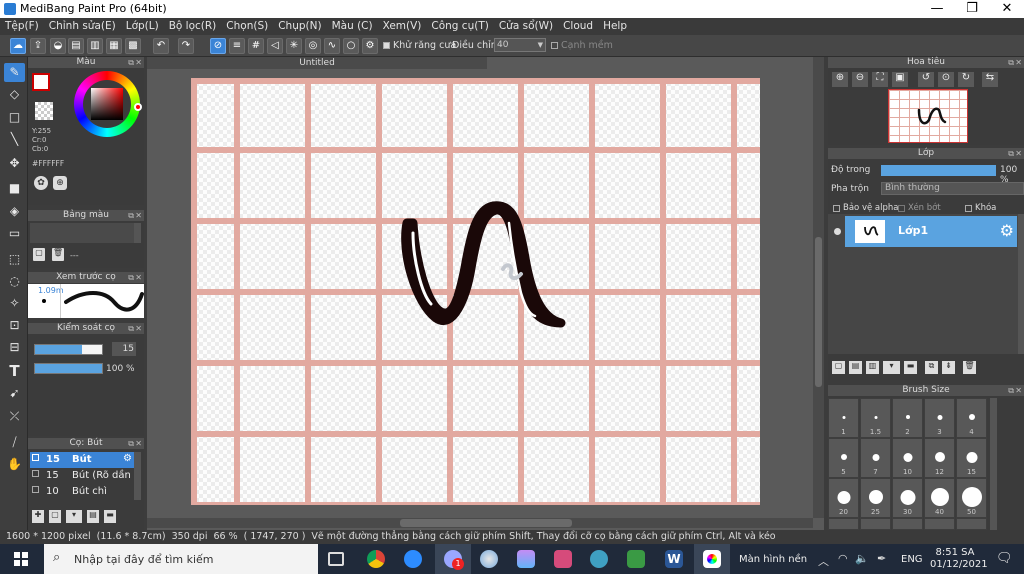  What do you see at coordinates (931, 231) in the screenshot?
I see `layer-row-selected: Lớp1 ⚙` at bounding box center [931, 231].